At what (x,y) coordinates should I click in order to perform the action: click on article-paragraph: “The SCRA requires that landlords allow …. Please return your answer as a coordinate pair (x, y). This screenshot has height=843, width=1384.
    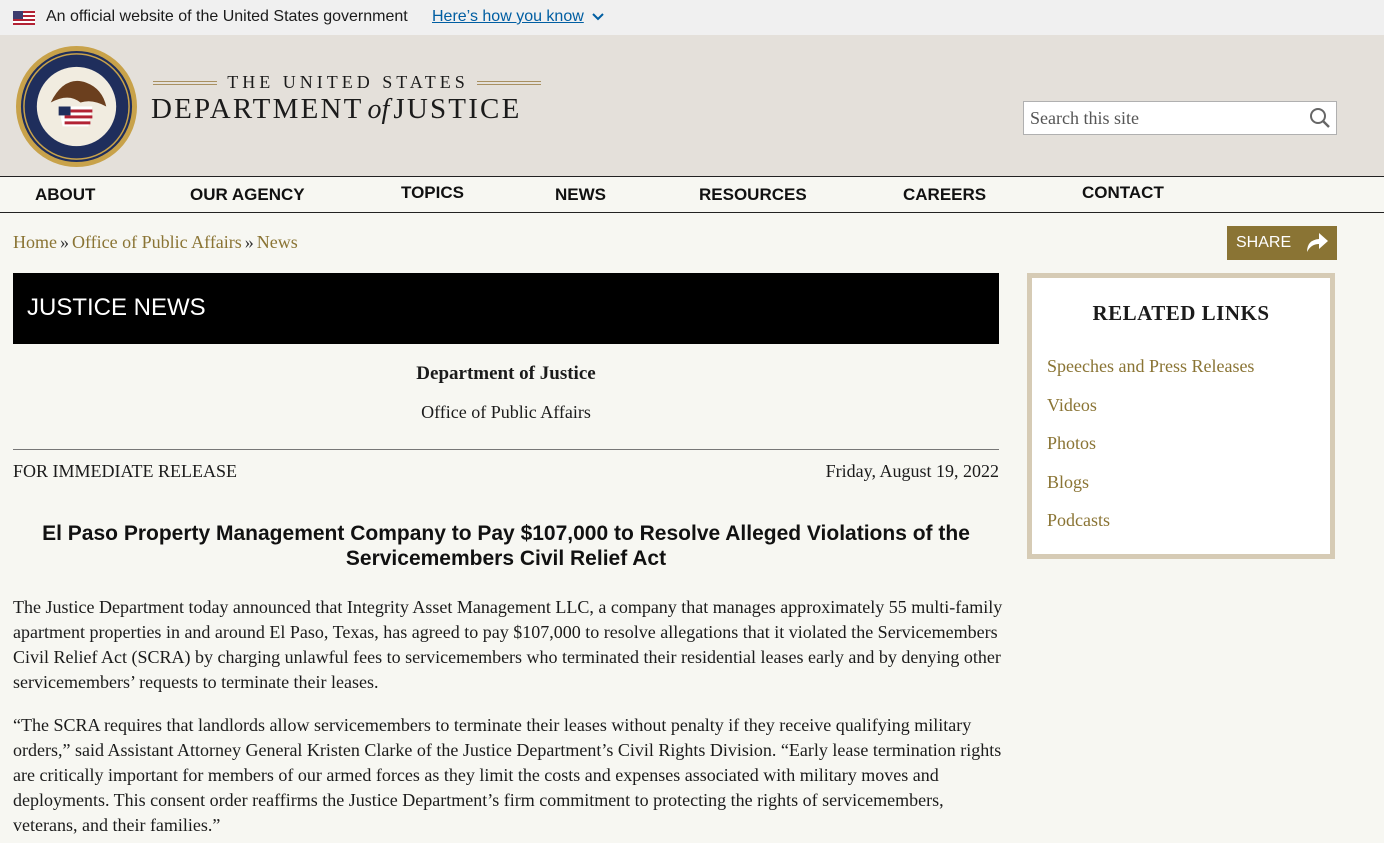
    Looking at the image, I should click on (507, 775).